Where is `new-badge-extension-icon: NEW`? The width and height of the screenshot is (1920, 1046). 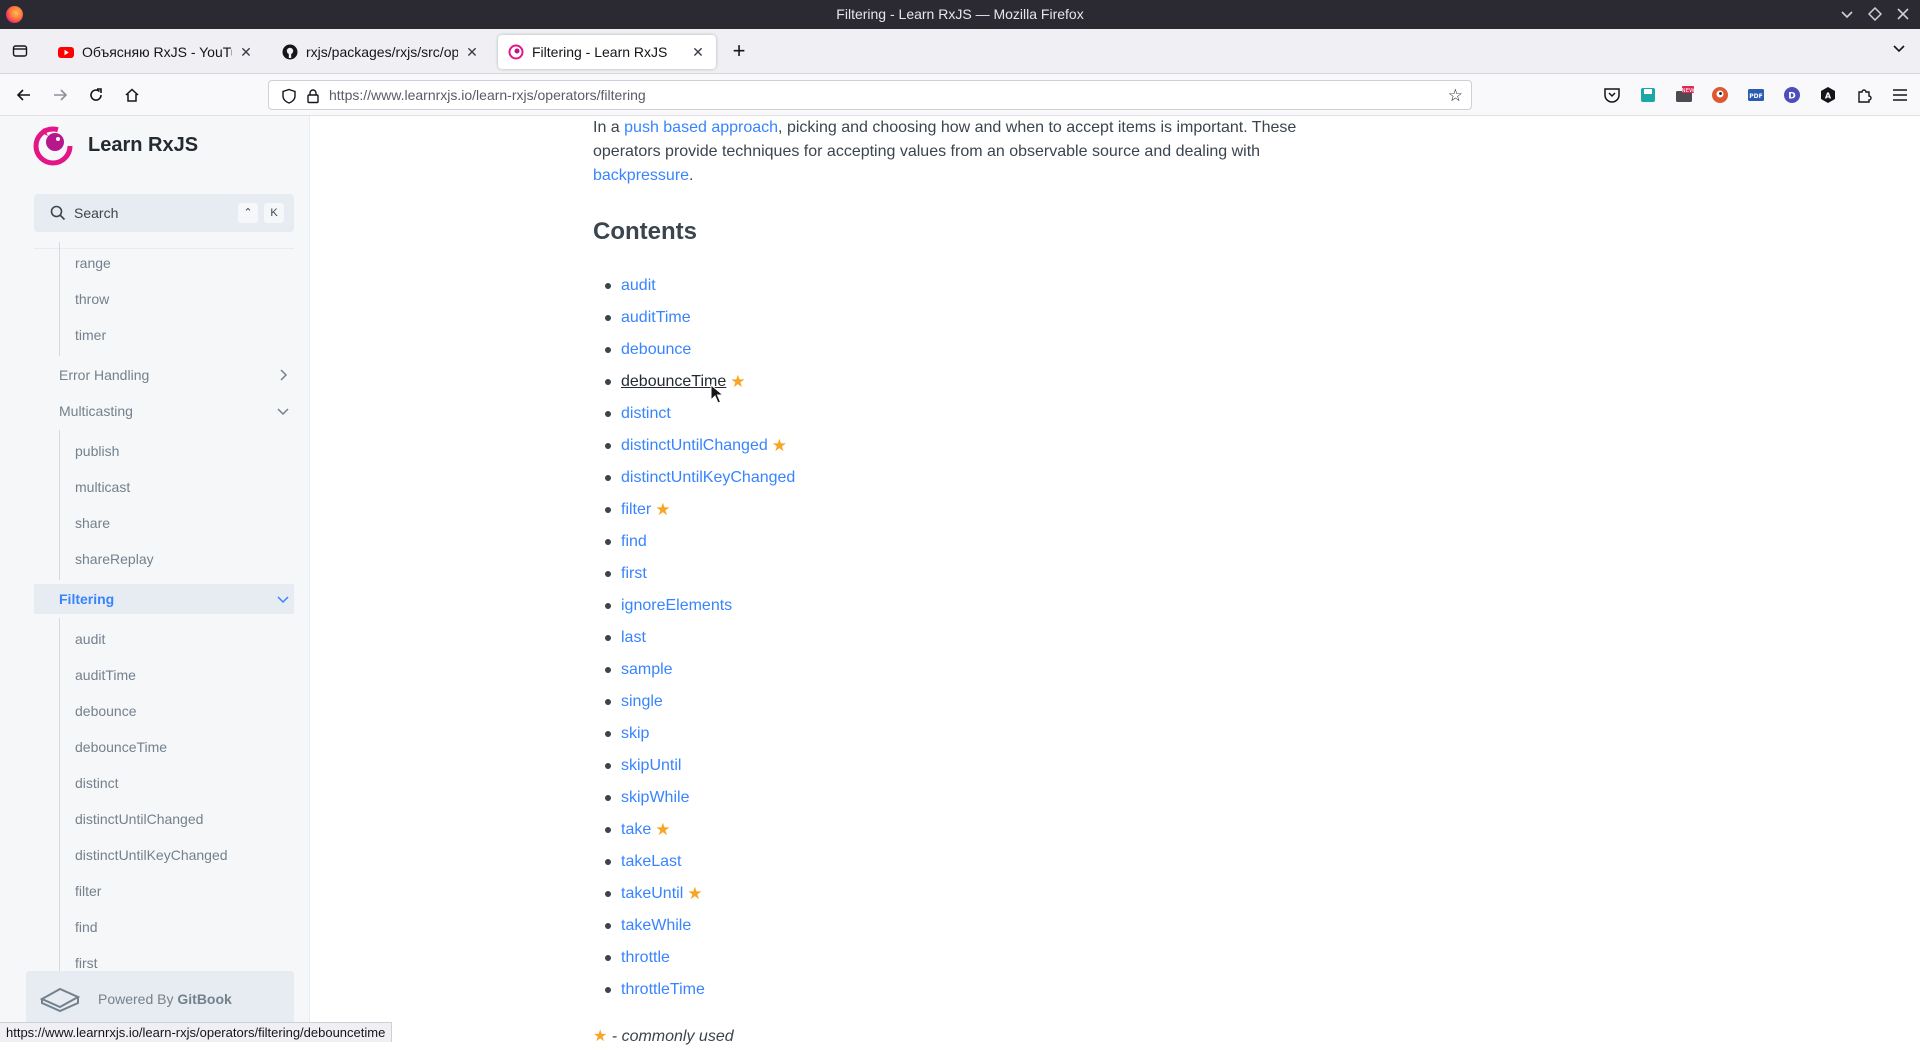
new-badge-extension-icon: NEW is located at coordinates (1684, 95).